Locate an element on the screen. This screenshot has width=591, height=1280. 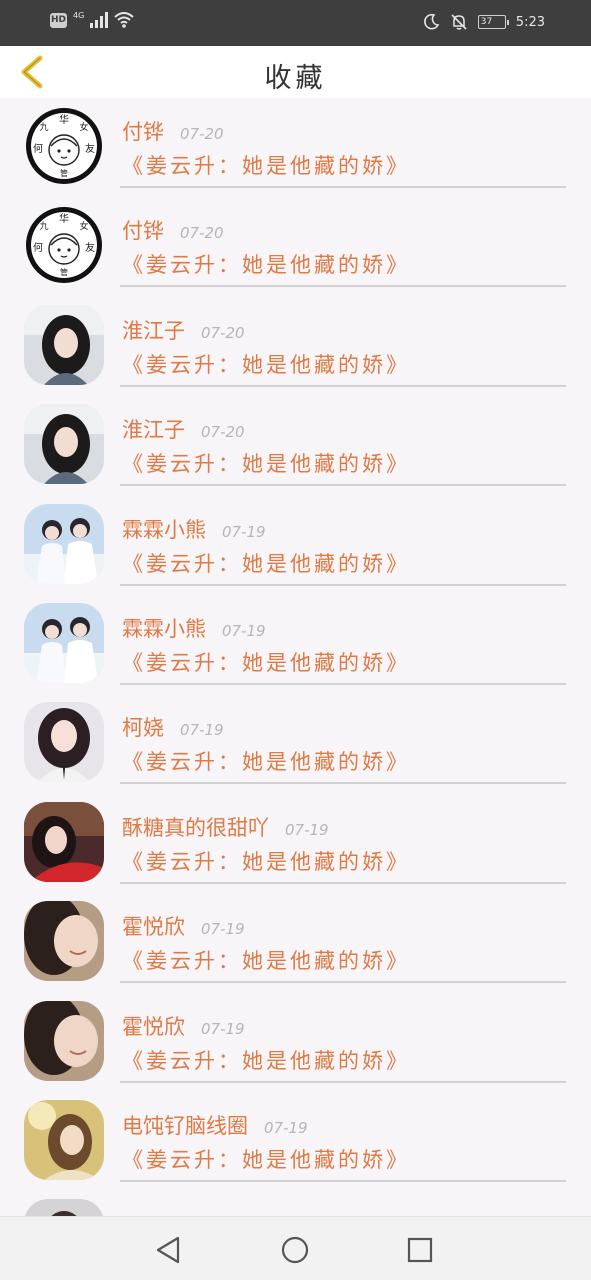
system-navbar is located at coordinates (295, 1248).